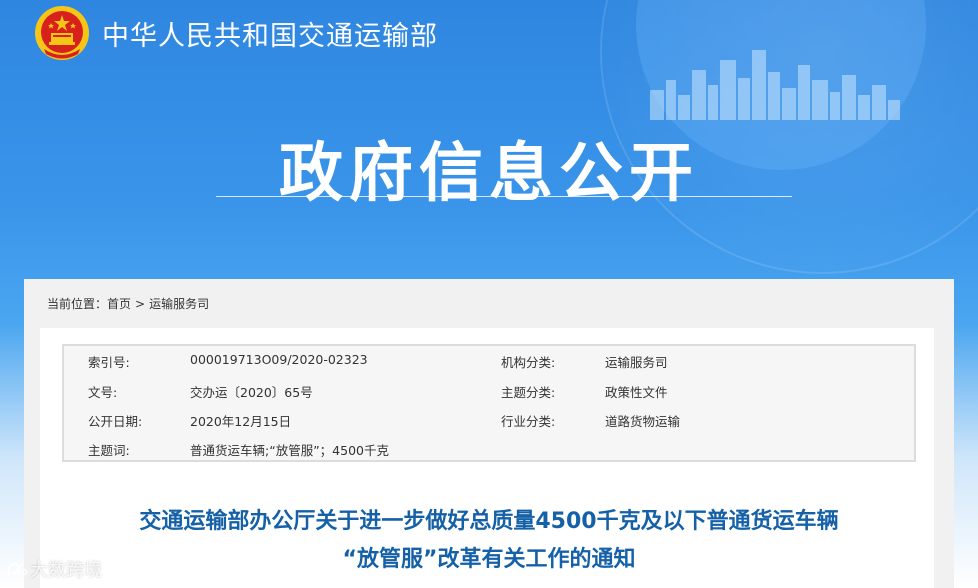 This screenshot has width=978, height=588. Describe the element at coordinates (643, 421) in the screenshot. I see `industry-value: 道路货物运输` at that location.